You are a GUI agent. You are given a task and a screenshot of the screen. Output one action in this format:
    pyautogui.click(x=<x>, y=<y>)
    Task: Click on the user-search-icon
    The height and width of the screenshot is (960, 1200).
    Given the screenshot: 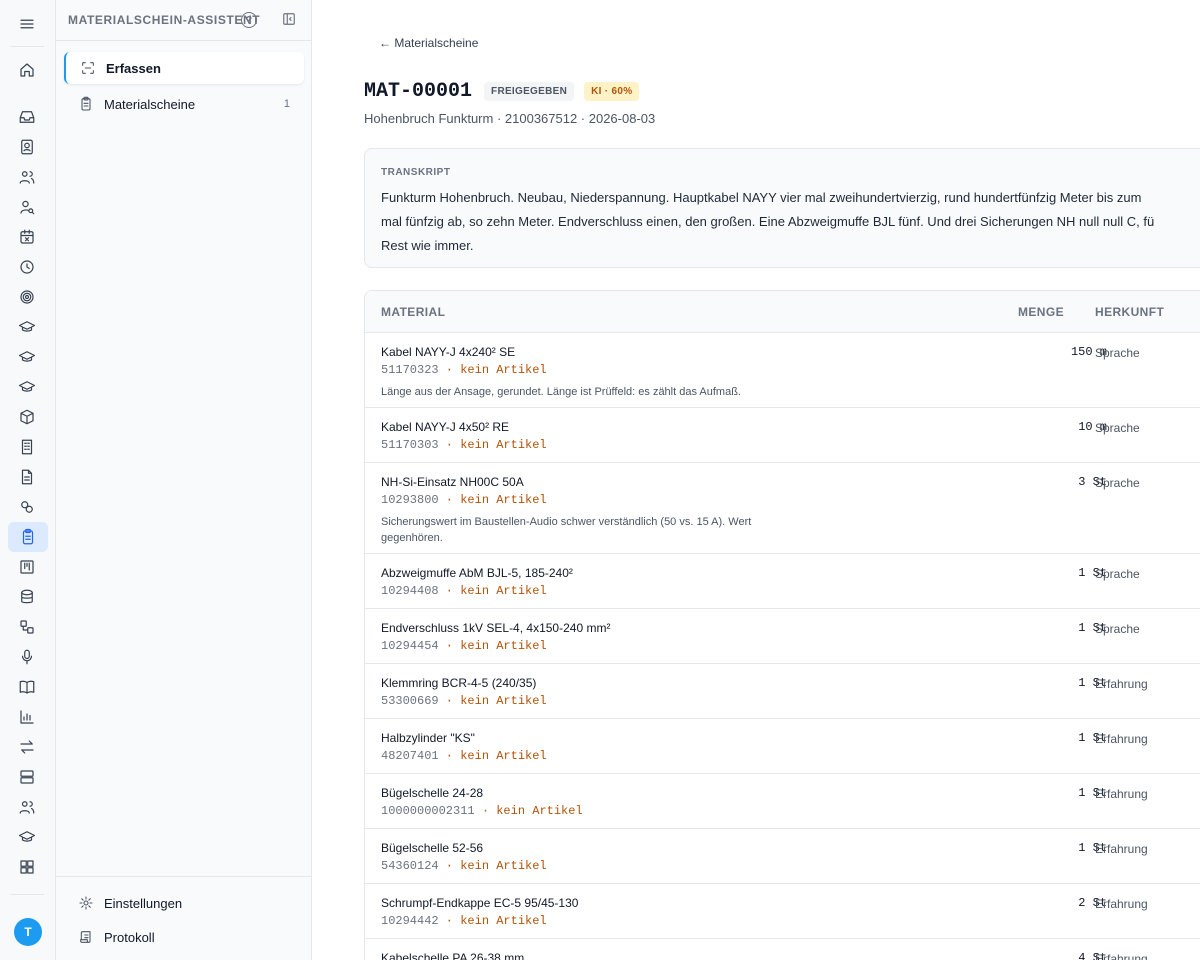 What is the action you would take?
    pyautogui.click(x=27, y=207)
    